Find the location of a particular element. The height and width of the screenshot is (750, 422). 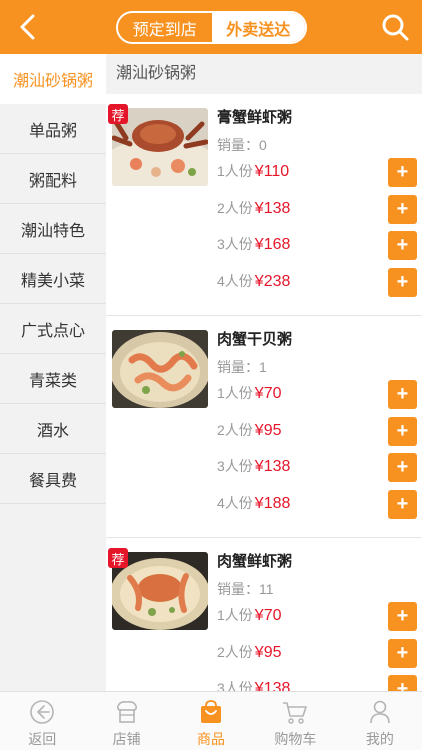

dish-sales: 销量：1 is located at coordinates (242, 367).